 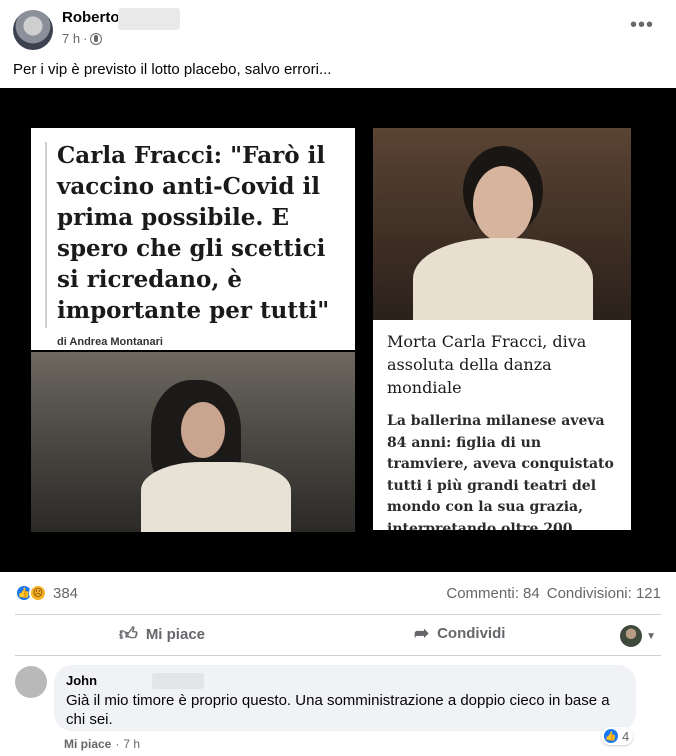 I want to click on like-button: 👍︎ Mi piace, so click(x=162, y=634).